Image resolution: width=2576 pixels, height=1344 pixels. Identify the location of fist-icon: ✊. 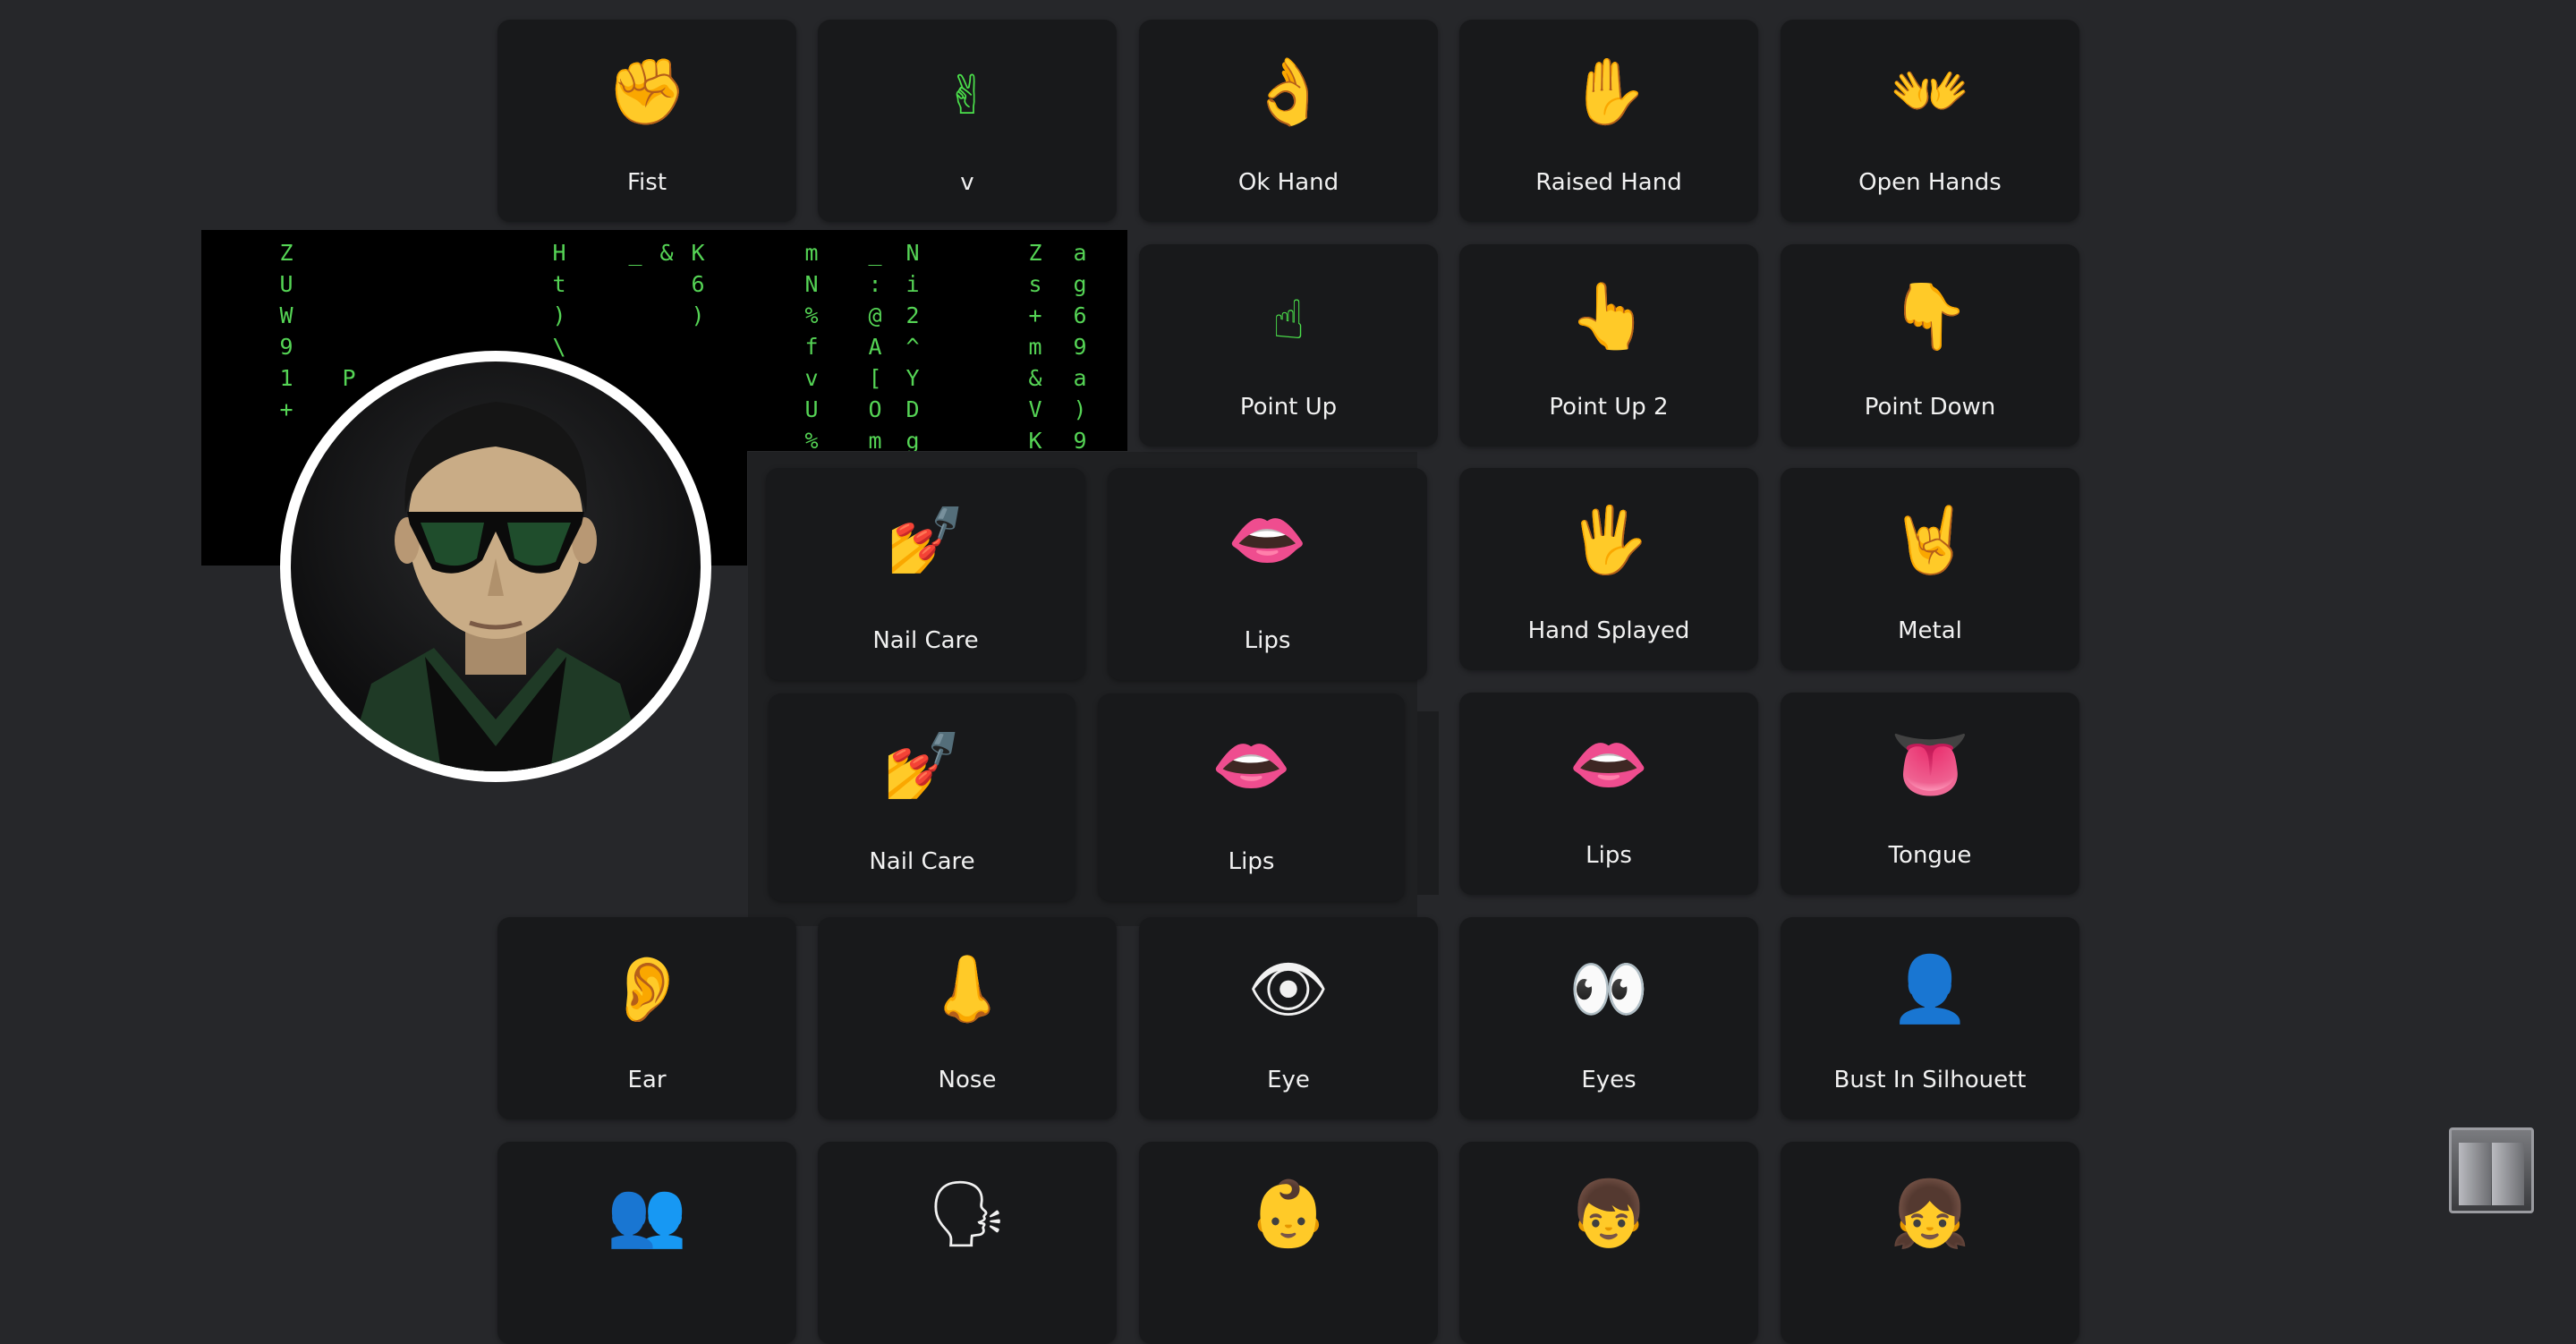
(647, 91).